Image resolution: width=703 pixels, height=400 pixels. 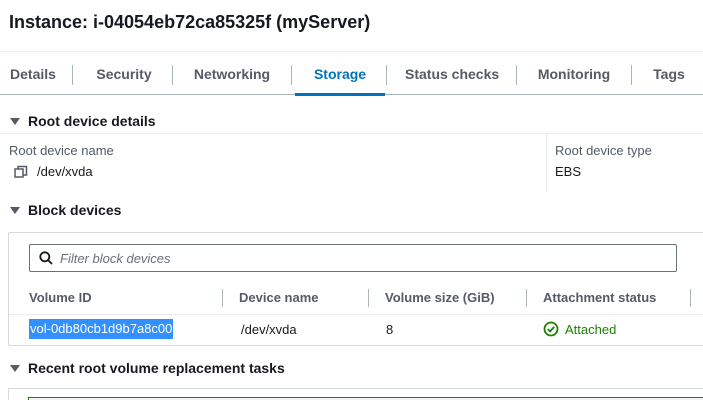 What do you see at coordinates (551, 329) in the screenshot?
I see `check-circle-icon` at bounding box center [551, 329].